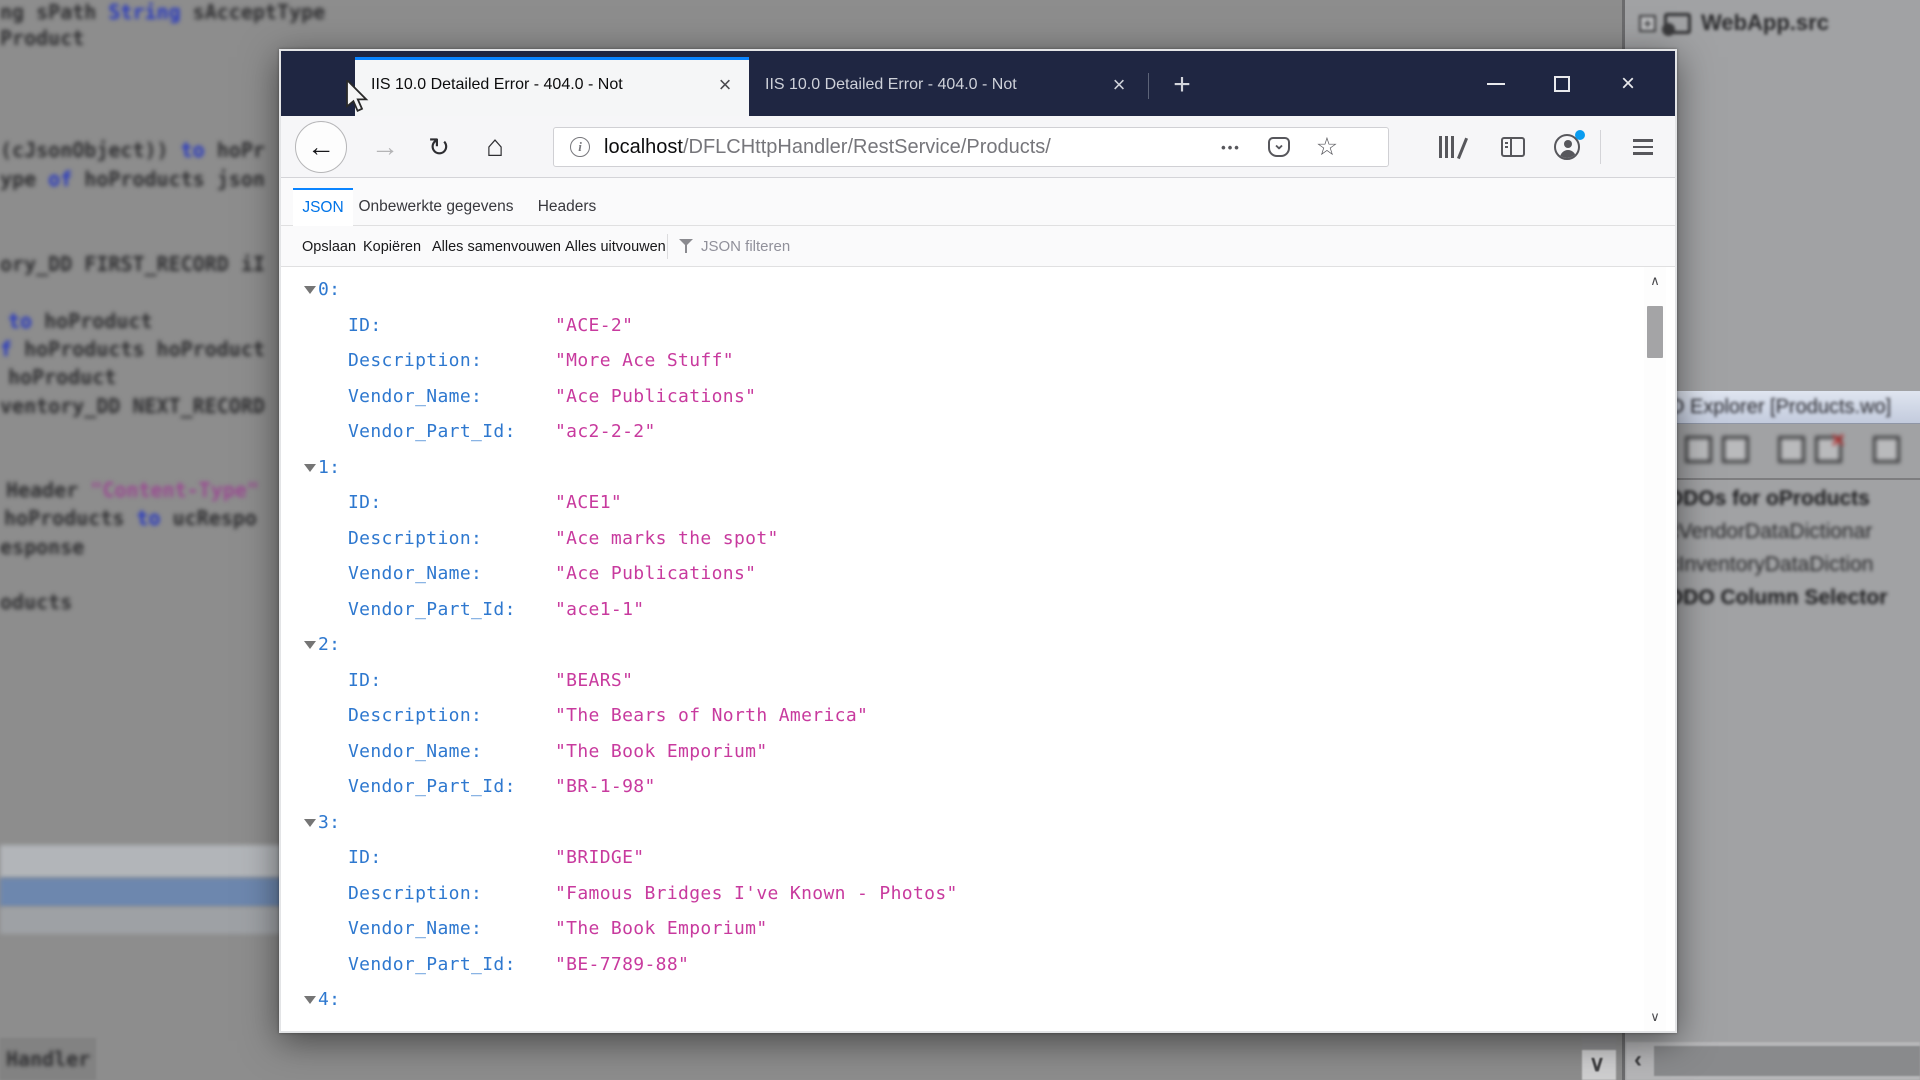 The image size is (1920, 1080). I want to click on browser-tab-1: IIS 10.0 Detailed Error - 404.0 - Not ×, so click(552, 86).